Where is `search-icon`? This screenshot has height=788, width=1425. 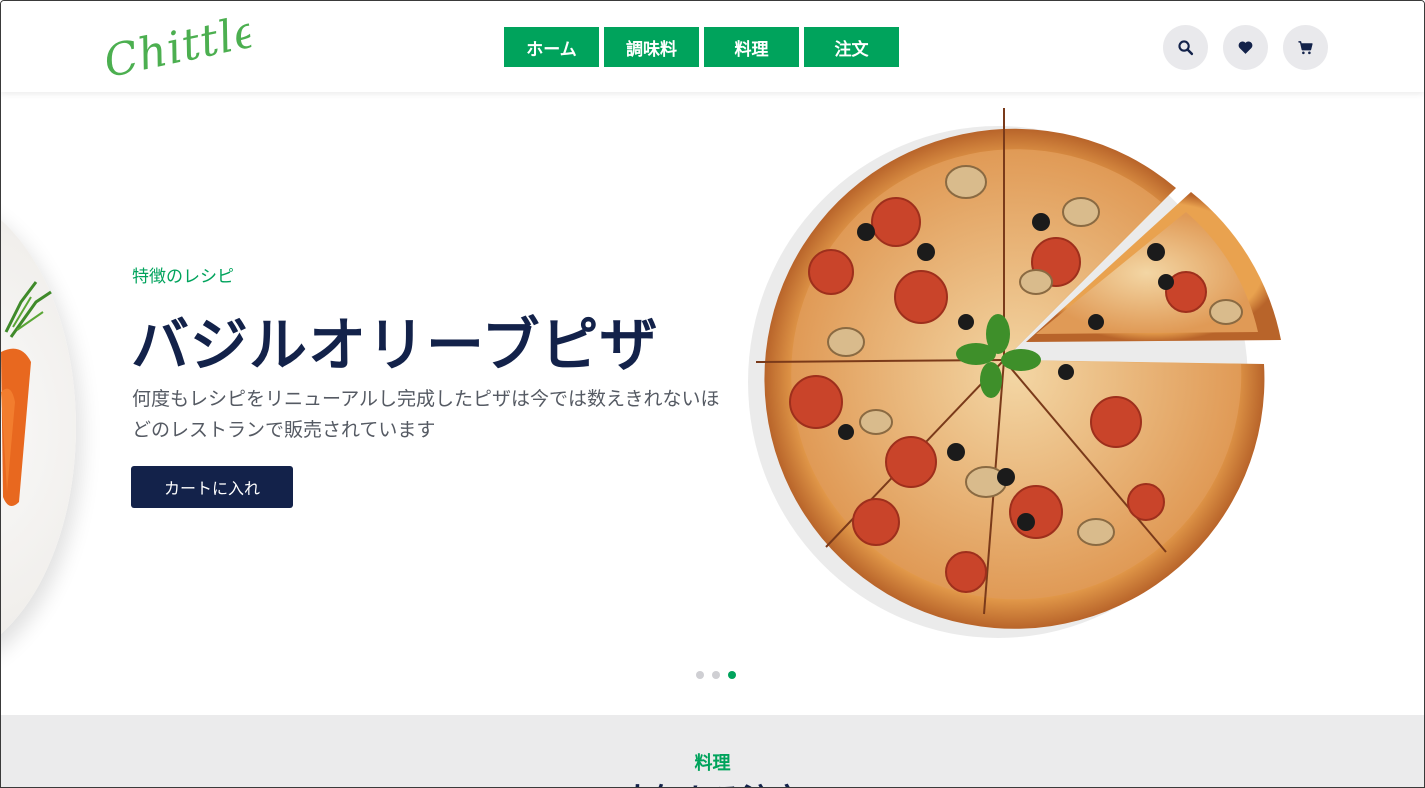 search-icon is located at coordinates (1186, 48).